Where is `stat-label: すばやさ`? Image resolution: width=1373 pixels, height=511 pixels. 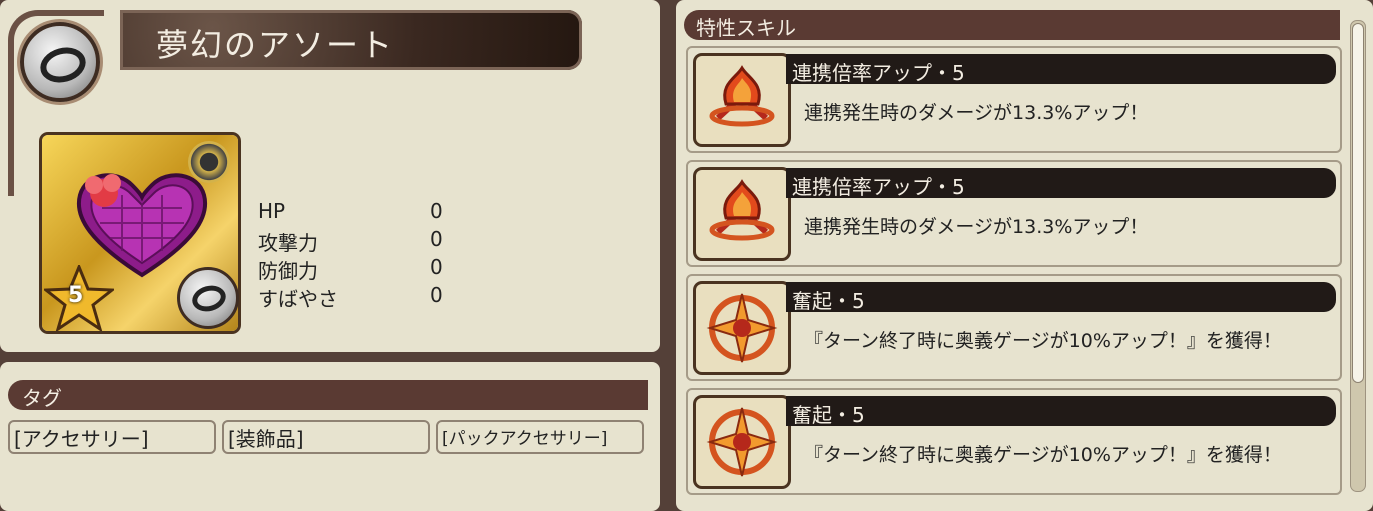 stat-label: すばやさ is located at coordinates (298, 299).